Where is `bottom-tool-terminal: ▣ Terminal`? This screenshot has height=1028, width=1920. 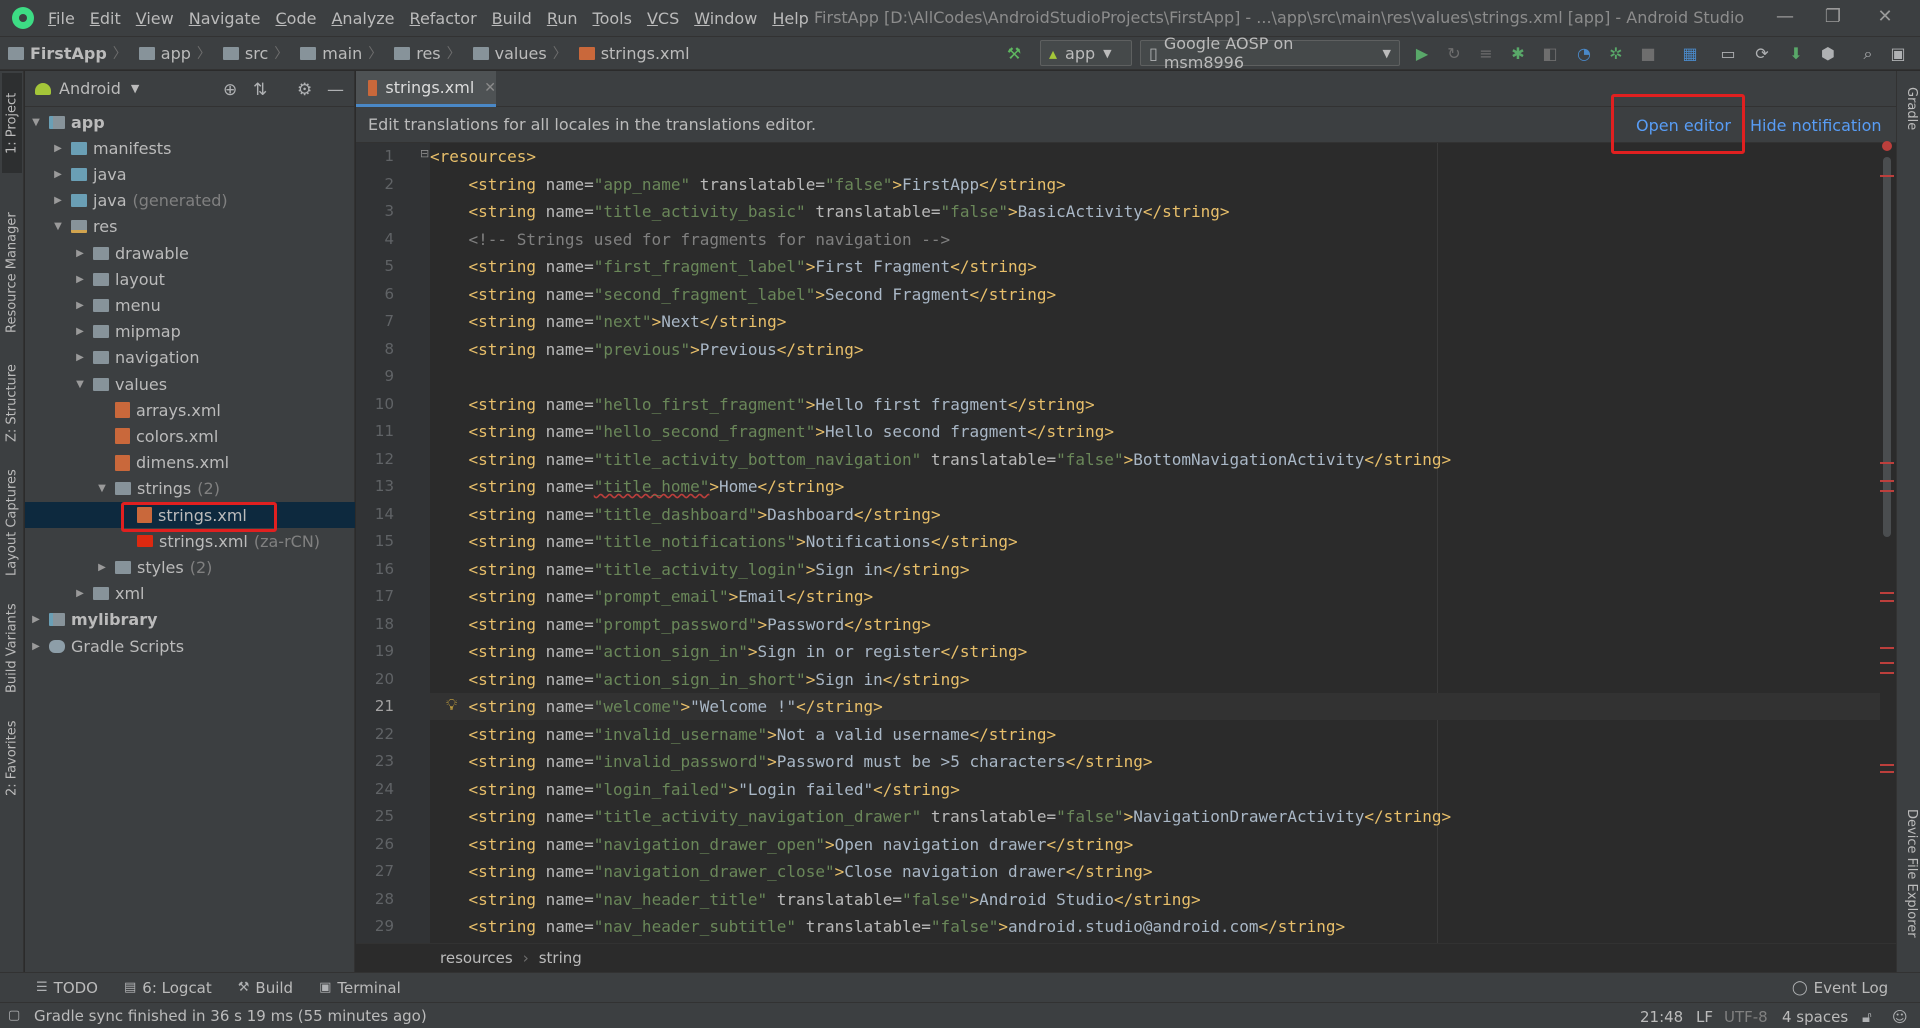 bottom-tool-terminal: ▣ Terminal is located at coordinates (360, 988).